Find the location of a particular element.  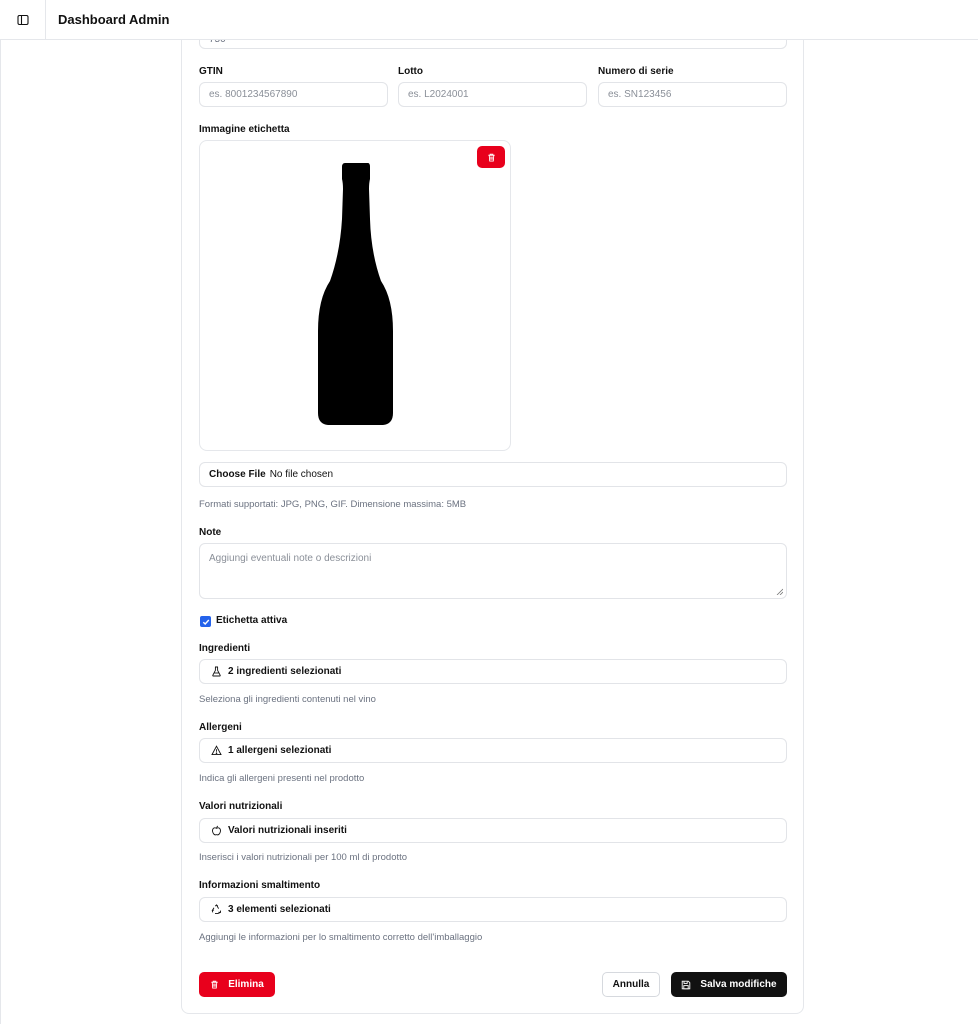

active-checkbox is located at coordinates (205, 621).